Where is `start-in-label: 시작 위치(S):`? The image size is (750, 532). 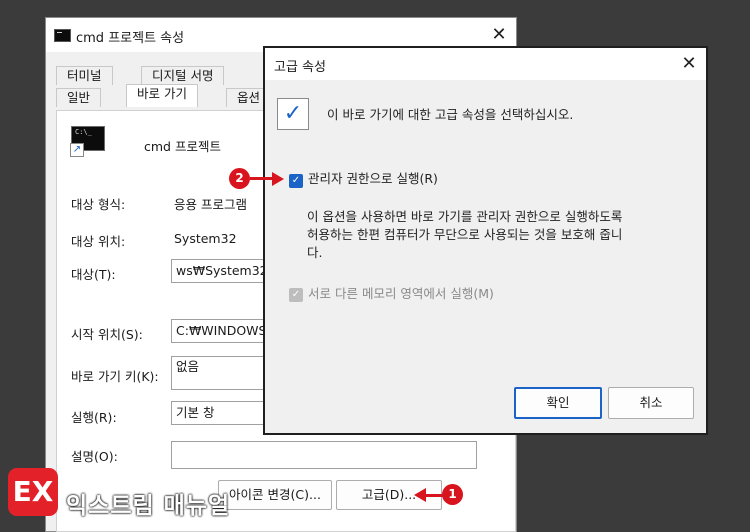
start-in-label: 시작 위치(S): is located at coordinates (107, 334).